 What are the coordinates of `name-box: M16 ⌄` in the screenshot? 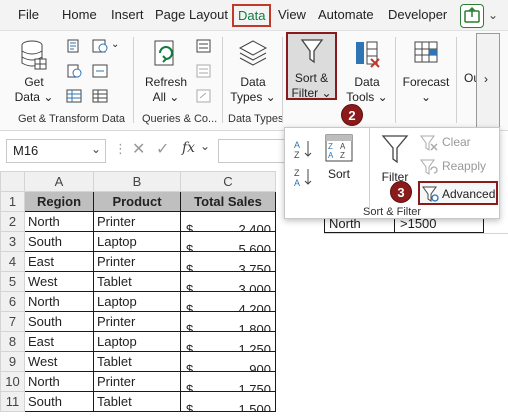 It's located at (56, 151).